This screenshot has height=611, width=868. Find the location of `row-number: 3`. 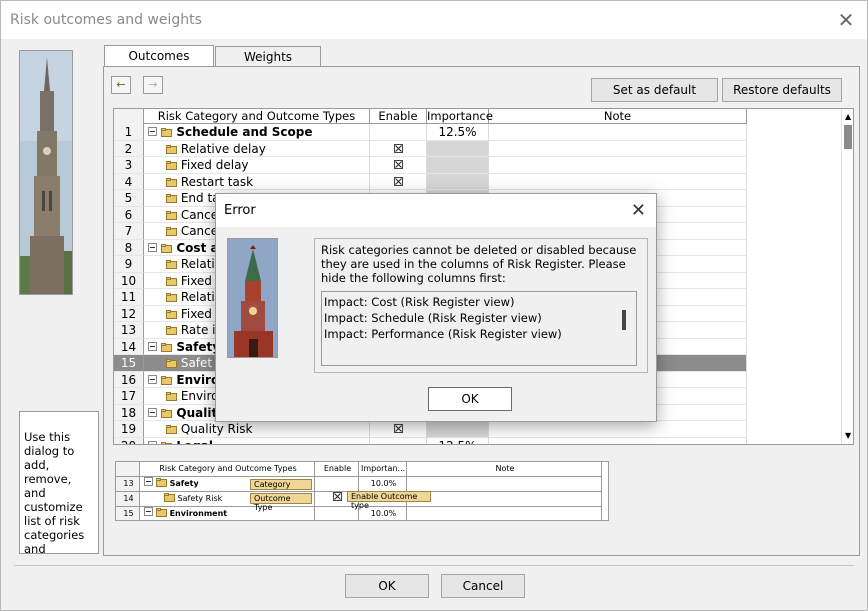

row-number: 3 is located at coordinates (129, 165).